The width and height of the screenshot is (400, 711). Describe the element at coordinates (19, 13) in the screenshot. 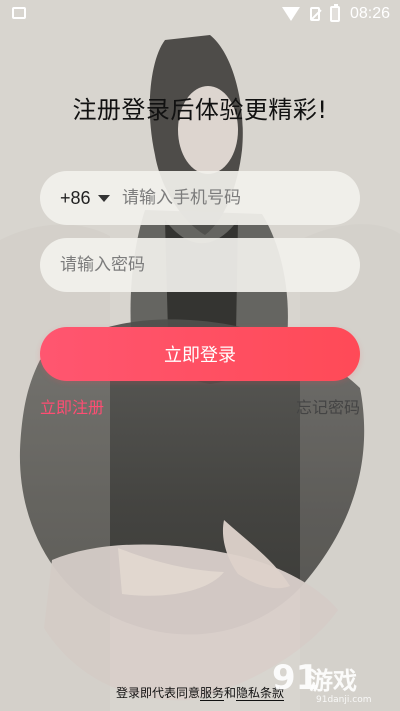

I see `image-icon` at that location.